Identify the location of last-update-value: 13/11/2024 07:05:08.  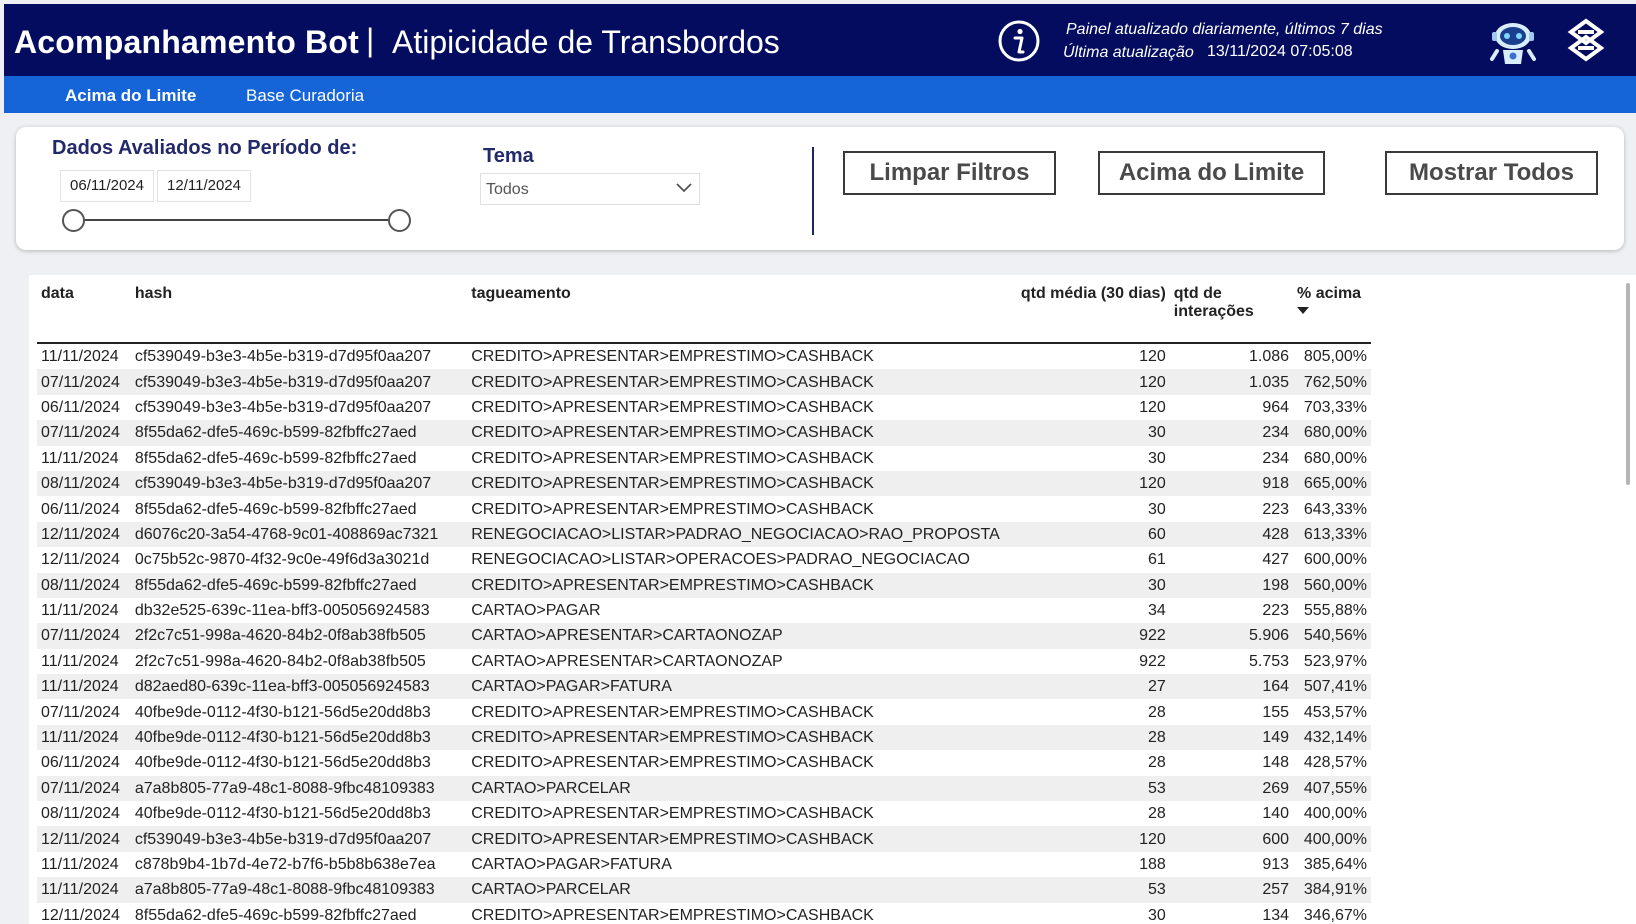
(1280, 51).